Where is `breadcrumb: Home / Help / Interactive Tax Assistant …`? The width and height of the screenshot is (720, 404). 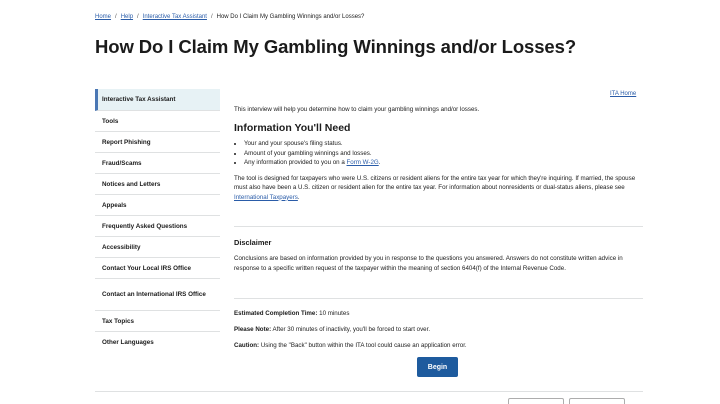
breadcrumb: Home / Help / Interactive Tax Assistant … is located at coordinates (229, 17).